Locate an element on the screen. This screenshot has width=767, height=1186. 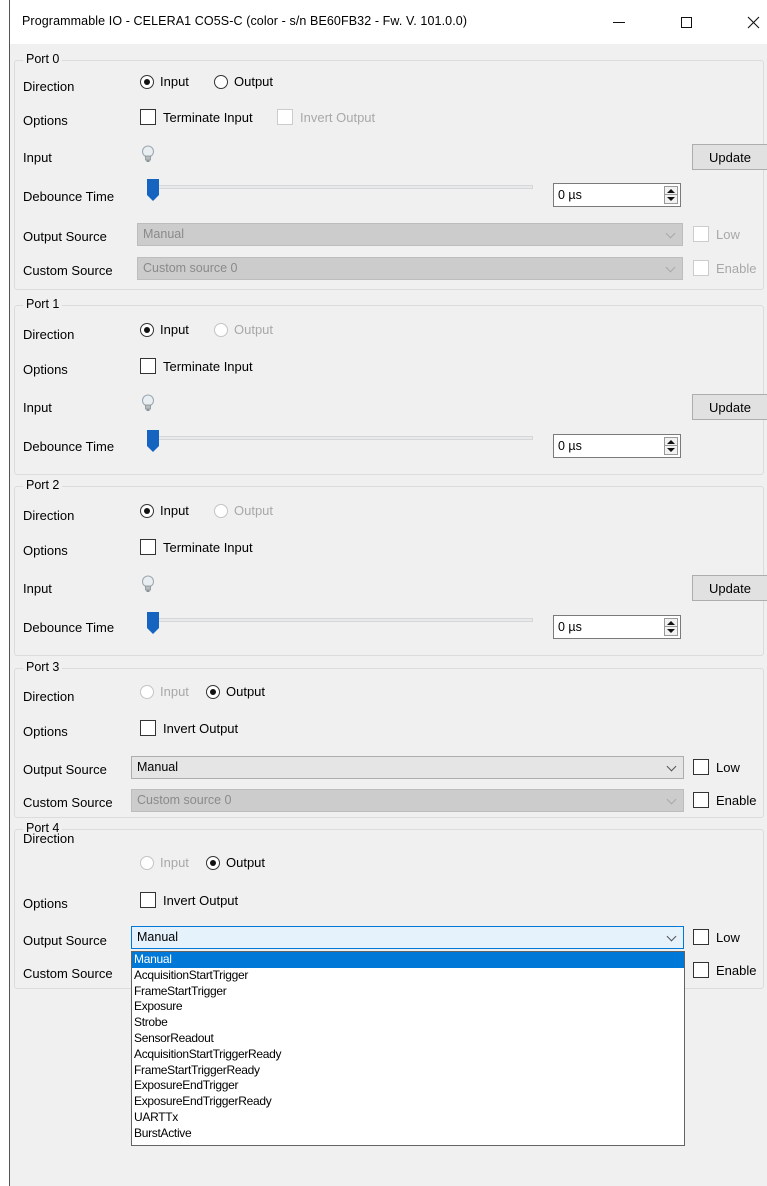
dropdown-option: FrameStartTrigger is located at coordinates (408, 992).